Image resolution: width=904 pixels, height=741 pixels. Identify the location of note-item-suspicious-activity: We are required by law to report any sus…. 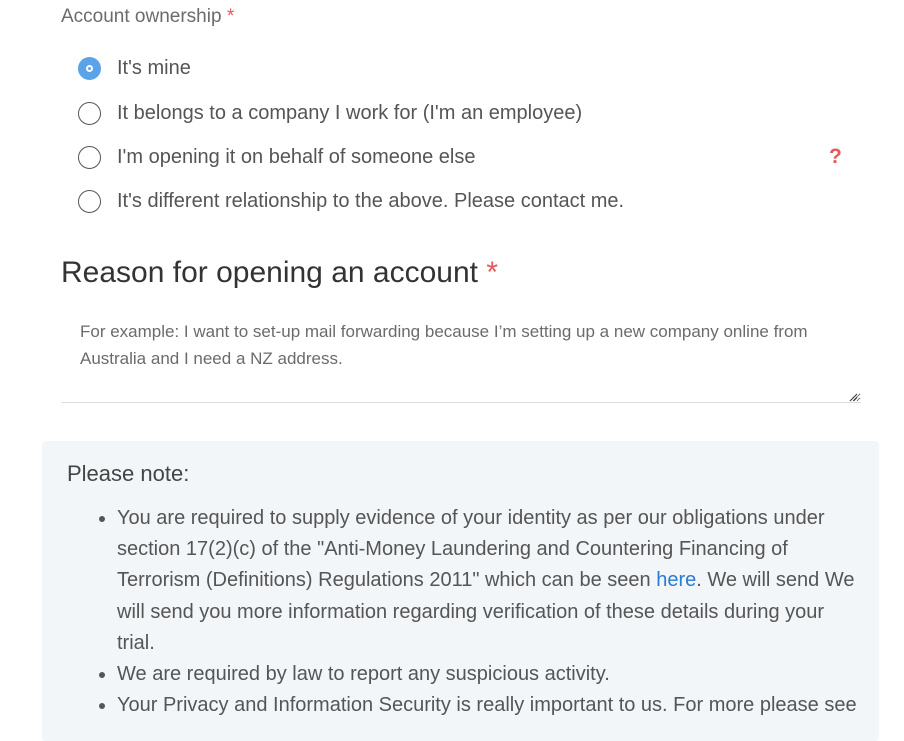
(478, 674).